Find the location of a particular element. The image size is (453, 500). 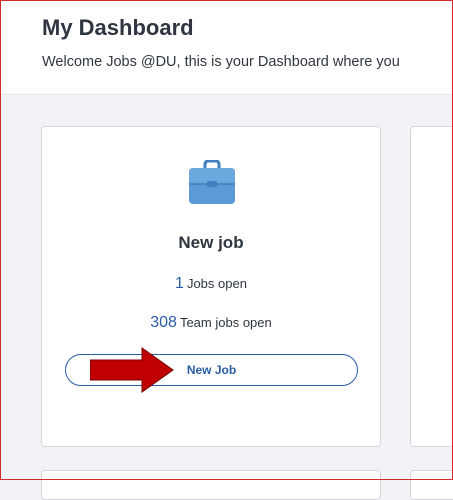

team-jobs-open-count: 308 is located at coordinates (163, 322).